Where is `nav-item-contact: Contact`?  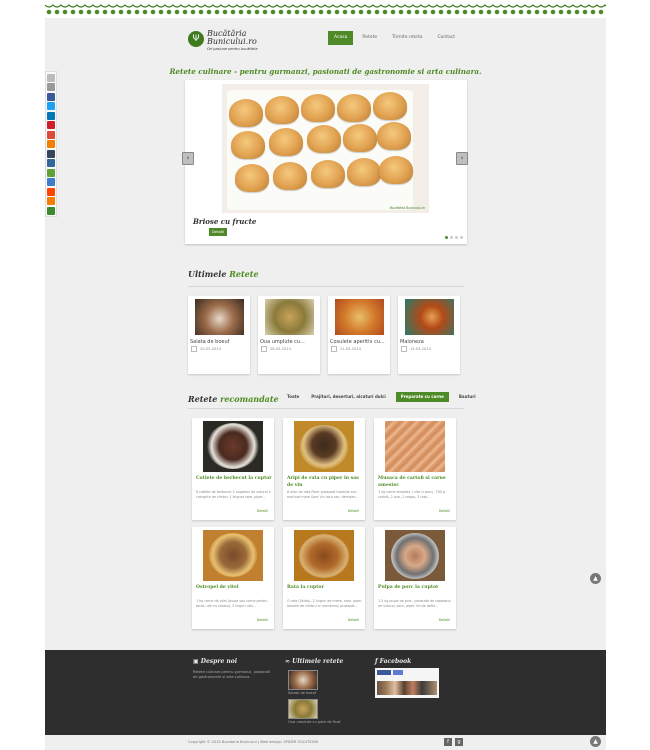 nav-item-contact: Contact is located at coordinates (446, 38).